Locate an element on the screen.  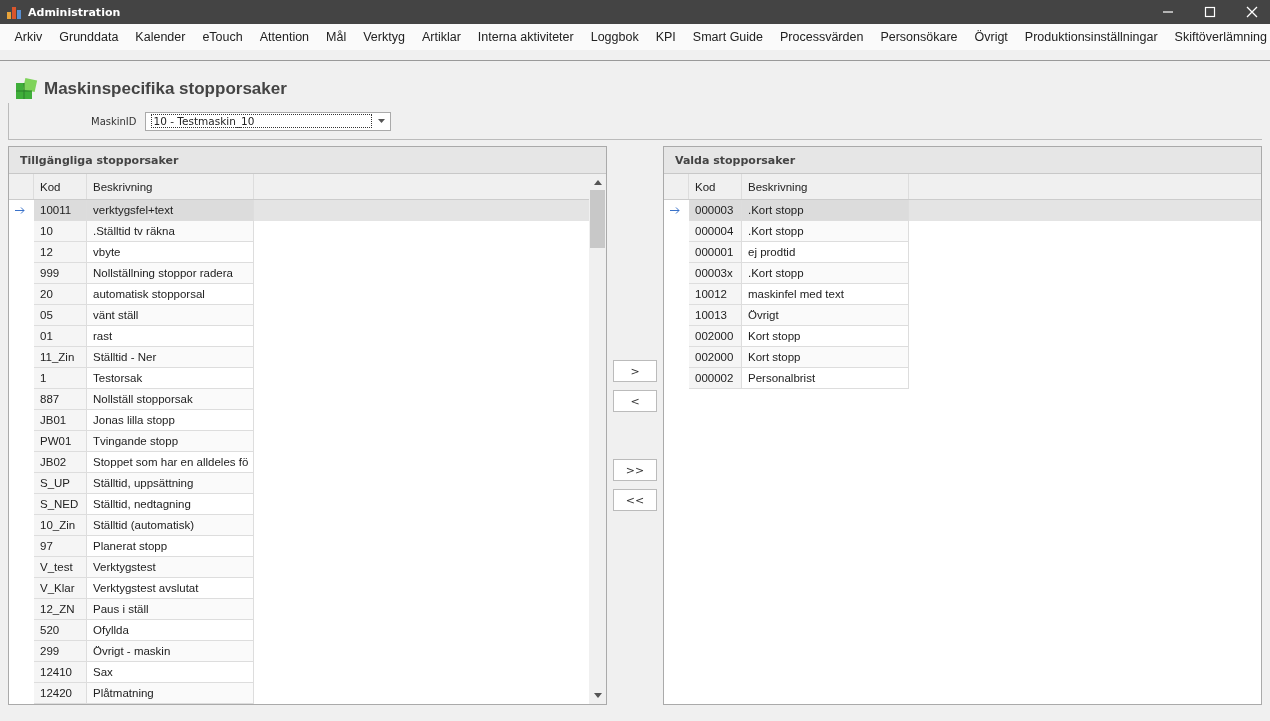
table-row: 11_Zin Ställtid - Ner is located at coordinates (299, 357).